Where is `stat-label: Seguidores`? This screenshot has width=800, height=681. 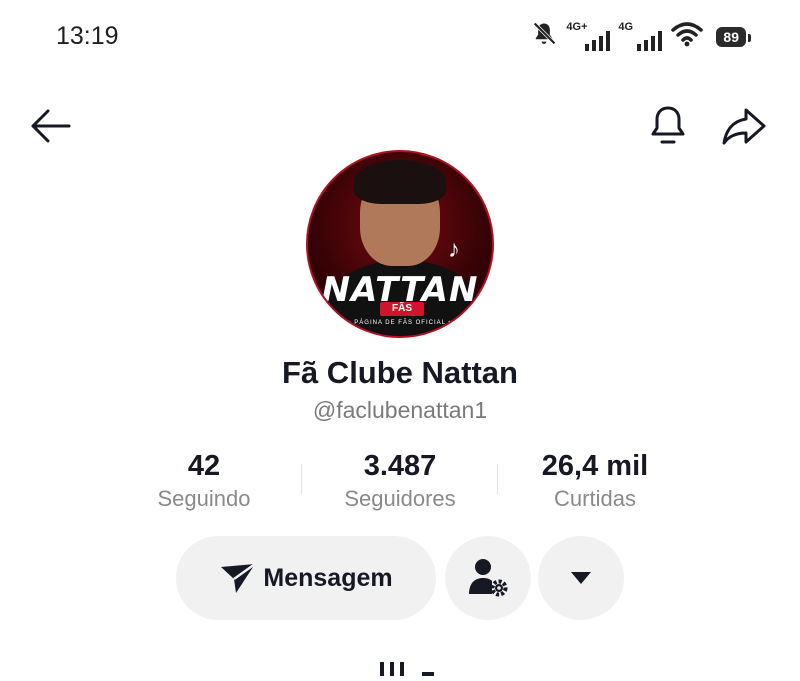 stat-label: Seguidores is located at coordinates (400, 498).